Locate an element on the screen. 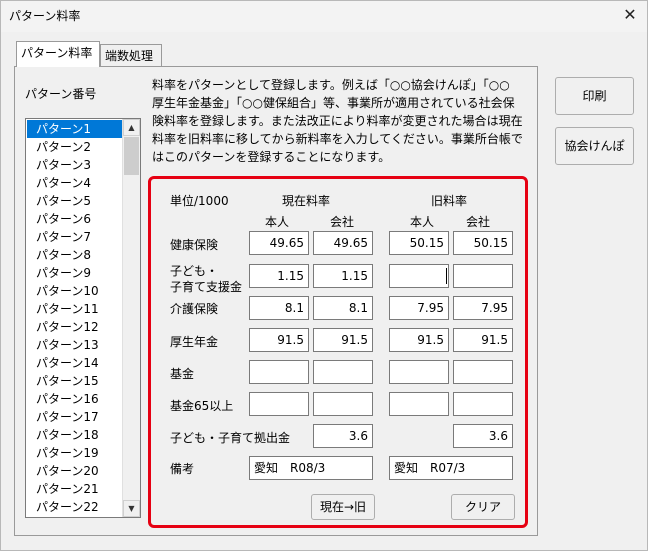 The image size is (648, 551). text-caret is located at coordinates (446, 276).